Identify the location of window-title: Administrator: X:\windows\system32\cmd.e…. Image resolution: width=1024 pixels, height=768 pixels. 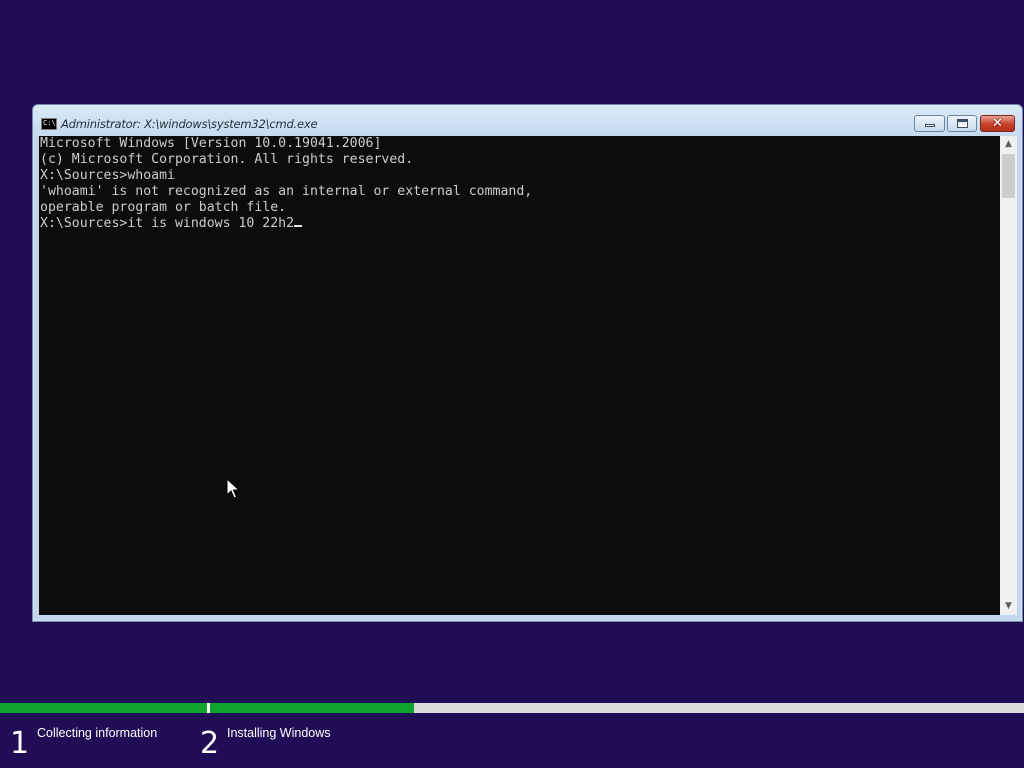
(189, 124).